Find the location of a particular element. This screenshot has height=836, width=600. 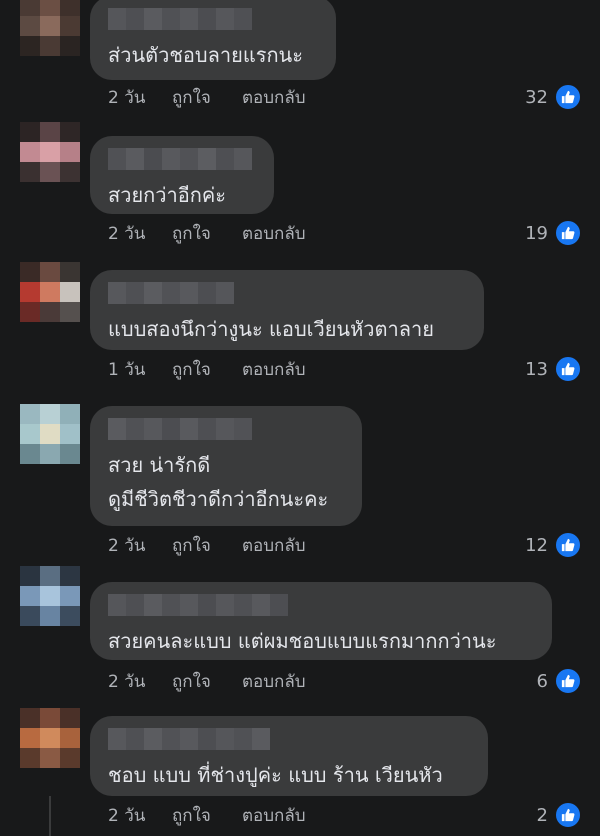

comment-meta: 1 วัน ถูกใจ ตอบกลับ is located at coordinates (207, 370).